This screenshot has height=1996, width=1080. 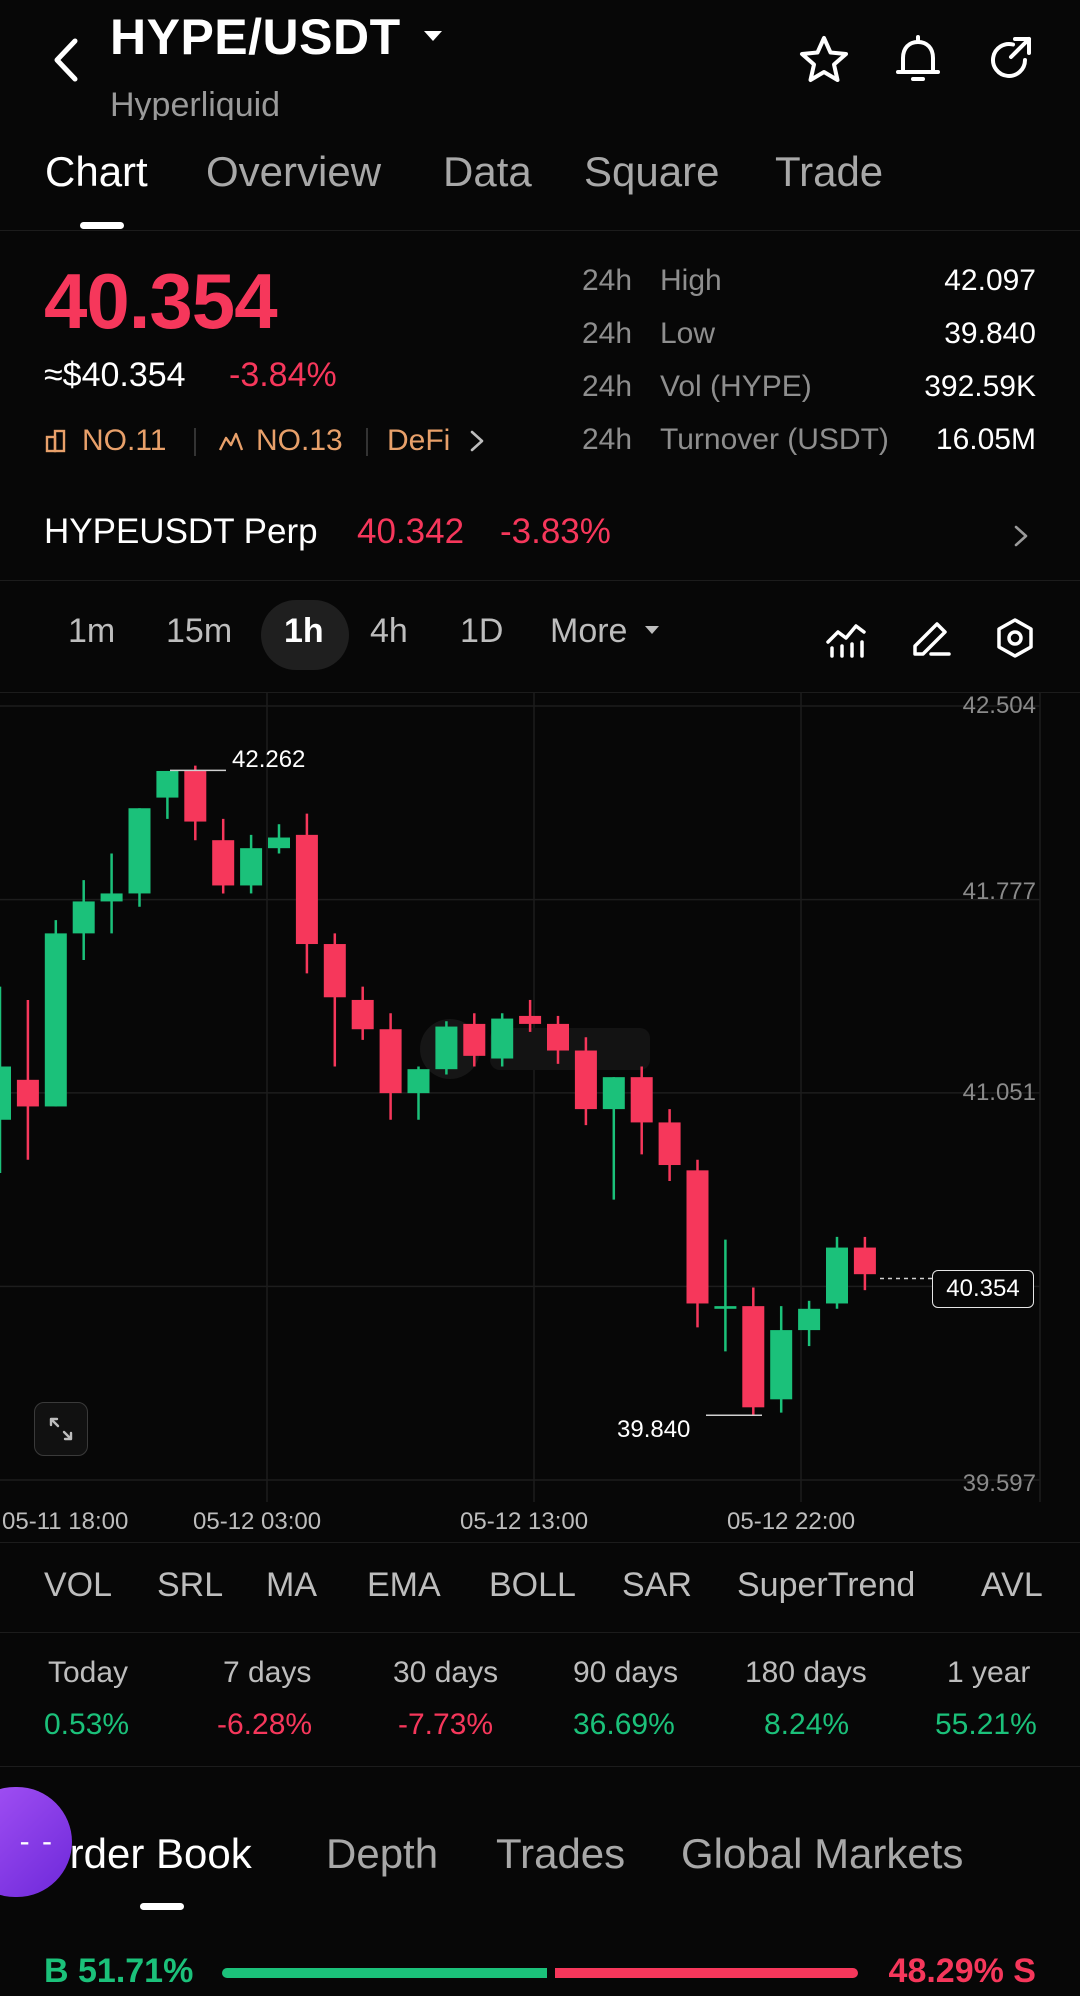 I want to click on pair-title-text: HYPE/USDT, so click(x=255, y=37).